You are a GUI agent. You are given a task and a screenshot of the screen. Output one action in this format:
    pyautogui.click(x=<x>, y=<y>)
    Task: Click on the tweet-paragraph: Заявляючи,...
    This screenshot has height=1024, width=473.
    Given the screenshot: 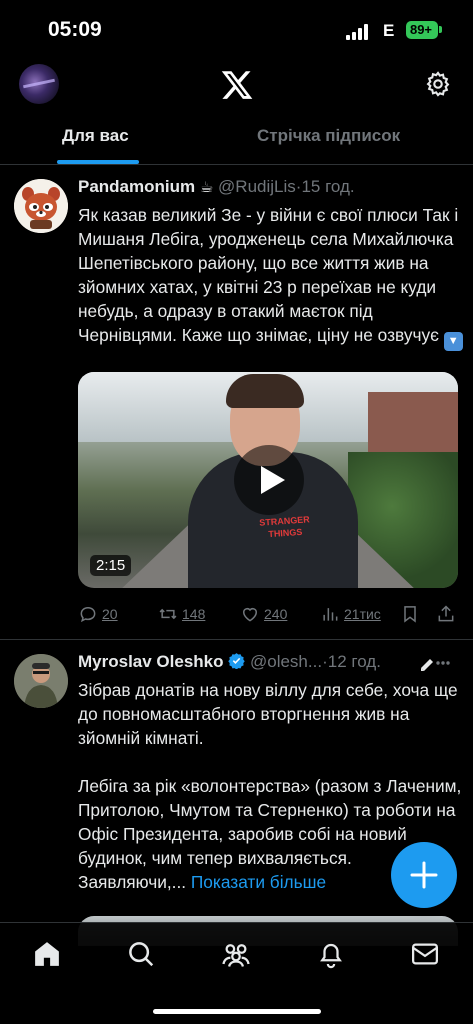 What is the action you would take?
    pyautogui.click(x=132, y=882)
    